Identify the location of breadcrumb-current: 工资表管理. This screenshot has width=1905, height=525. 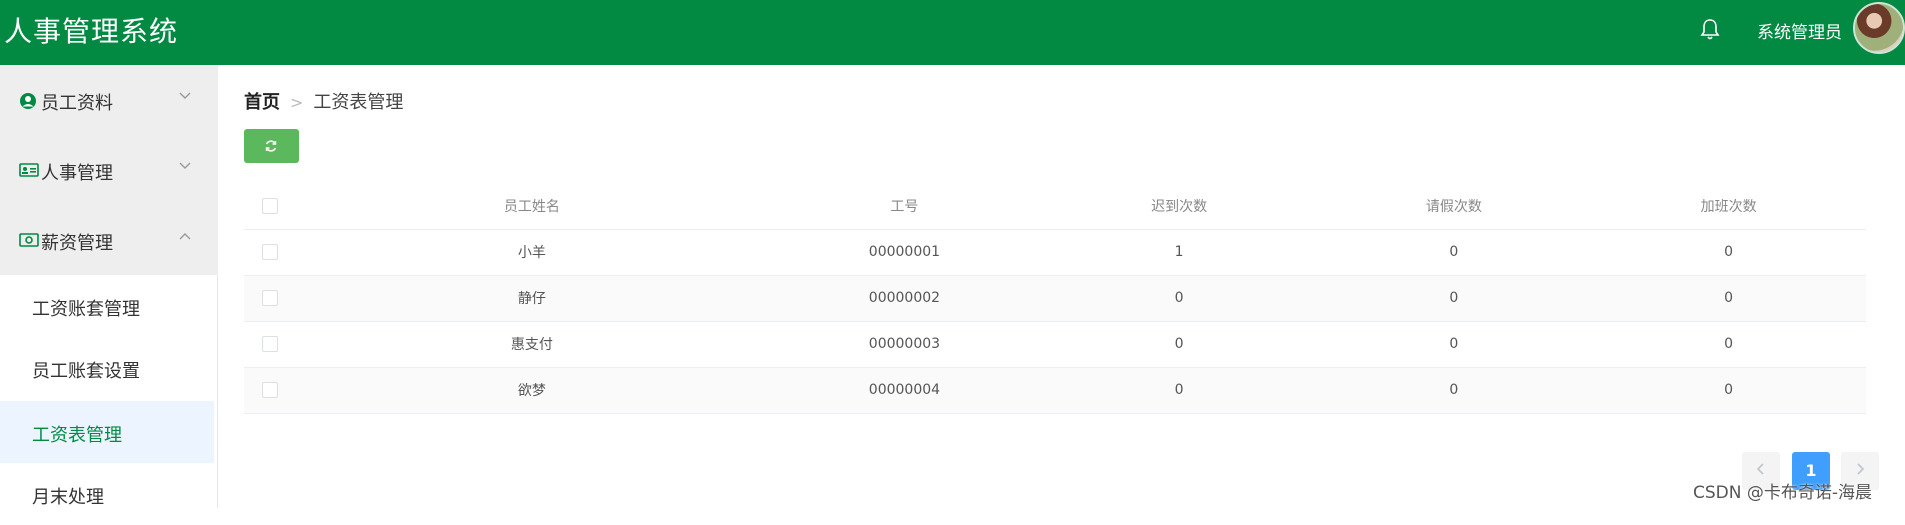
(358, 102).